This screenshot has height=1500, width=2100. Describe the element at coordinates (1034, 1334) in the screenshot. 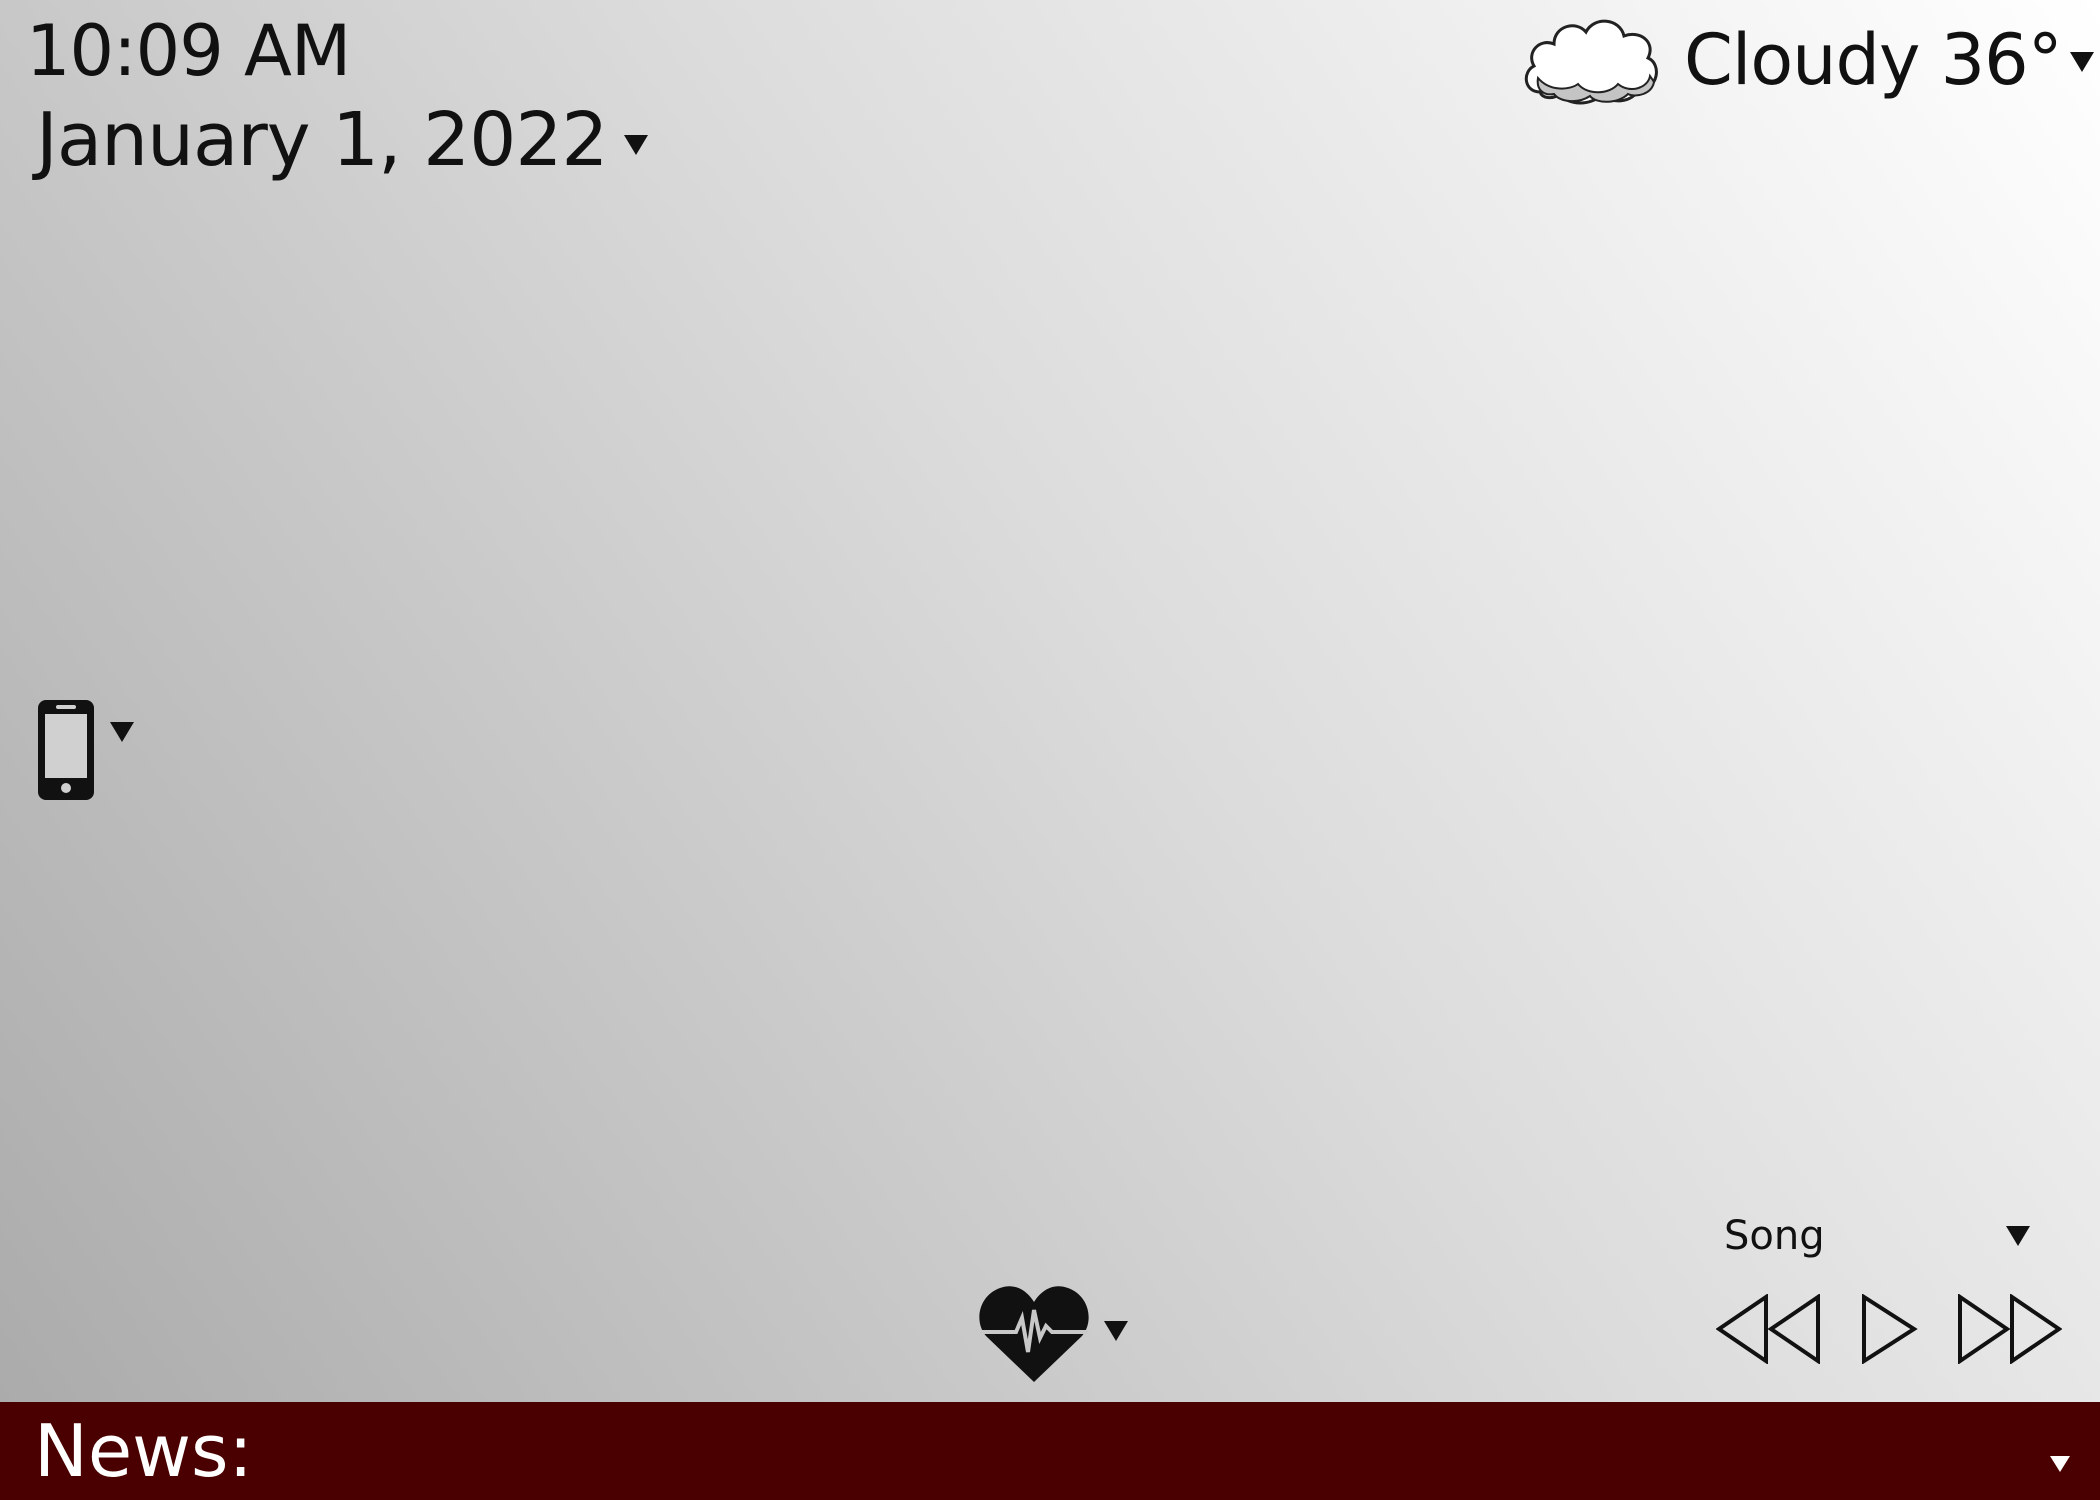

I see `heart-pulse-icon` at that location.